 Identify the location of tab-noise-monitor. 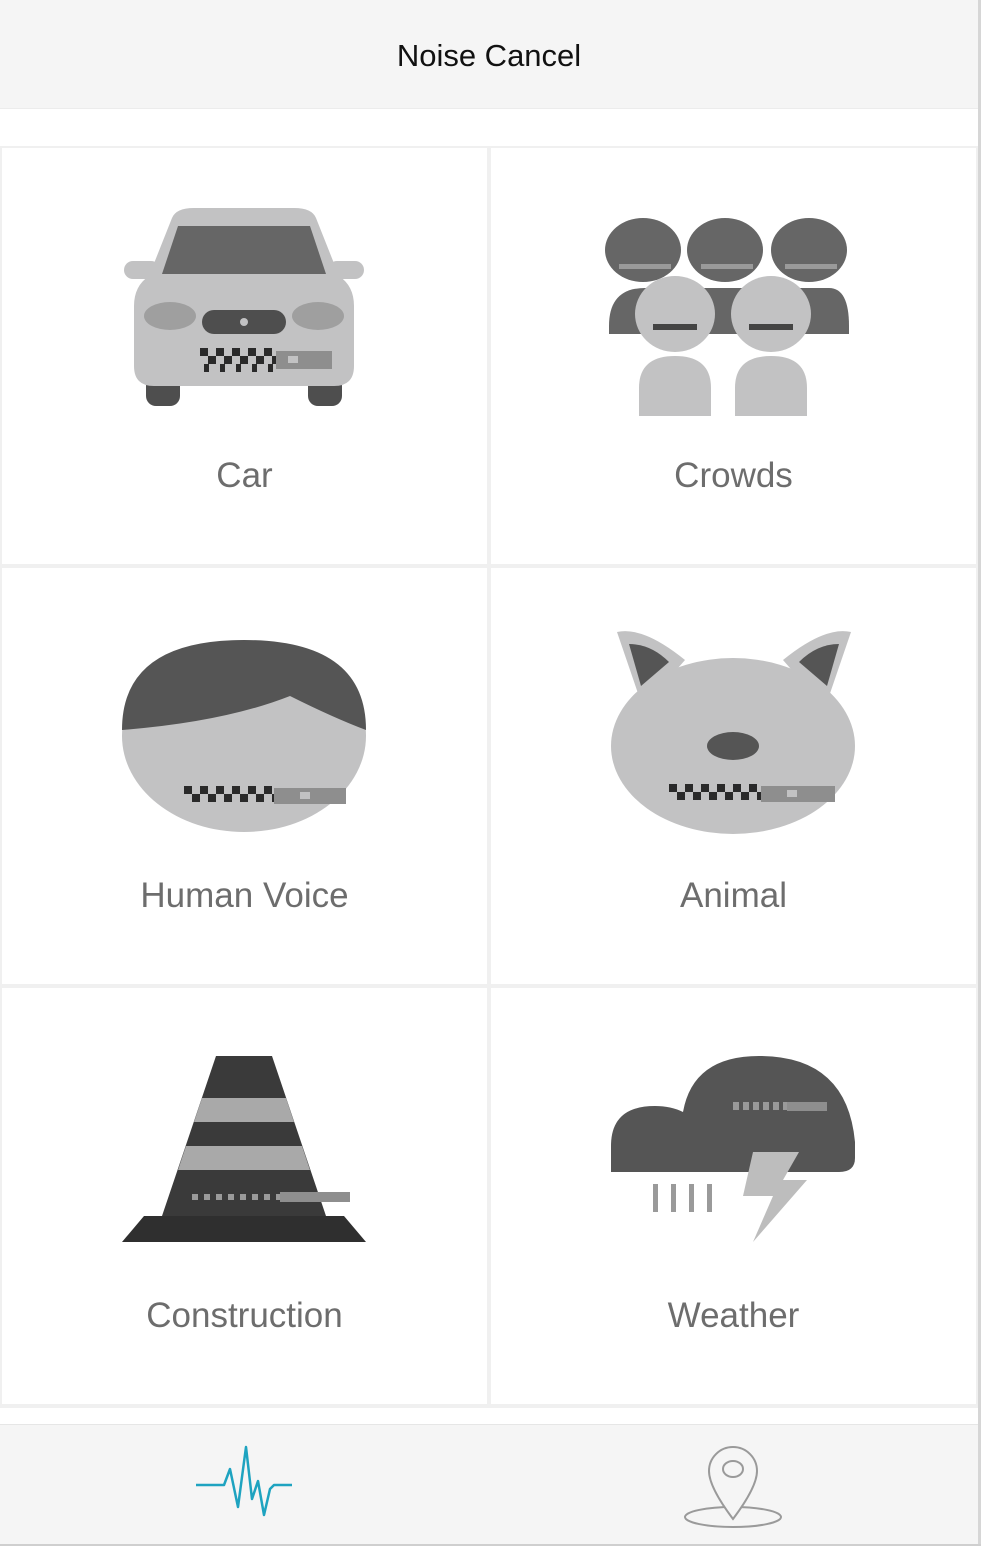
(244, 1485).